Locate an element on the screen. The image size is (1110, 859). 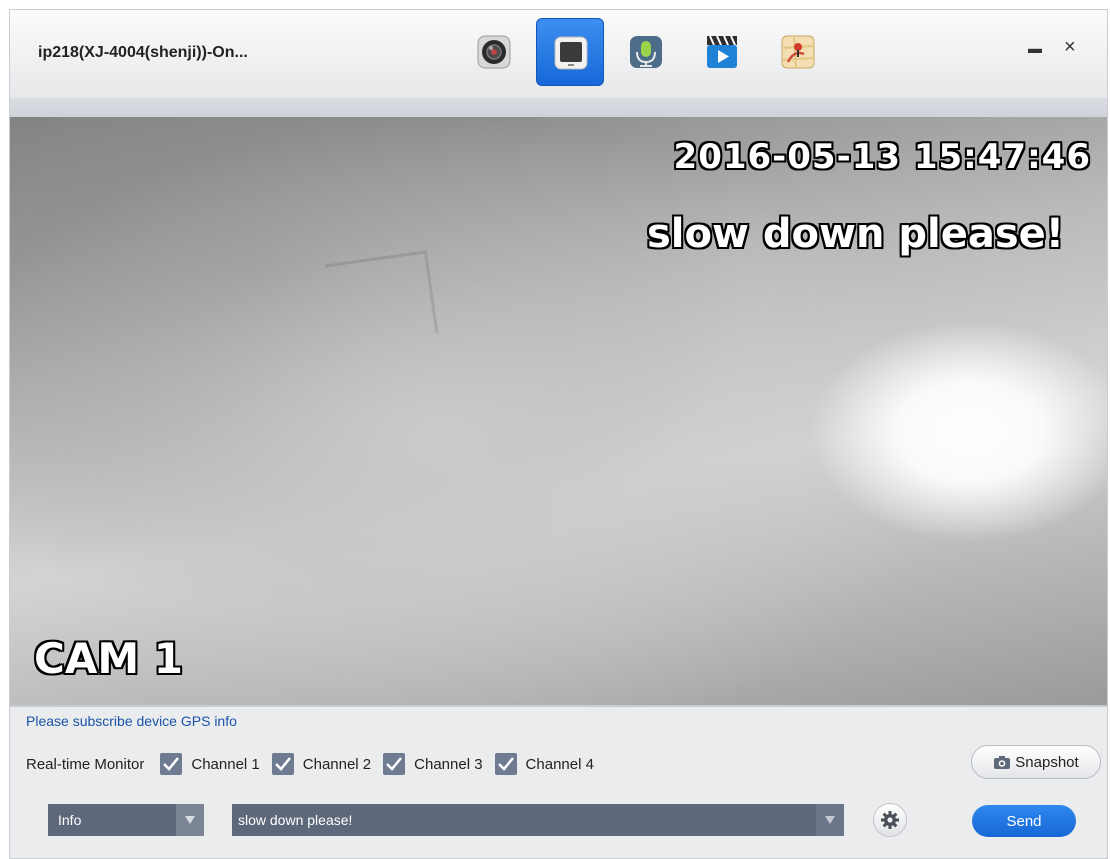
toolbar-microphone-button is located at coordinates (646, 52).